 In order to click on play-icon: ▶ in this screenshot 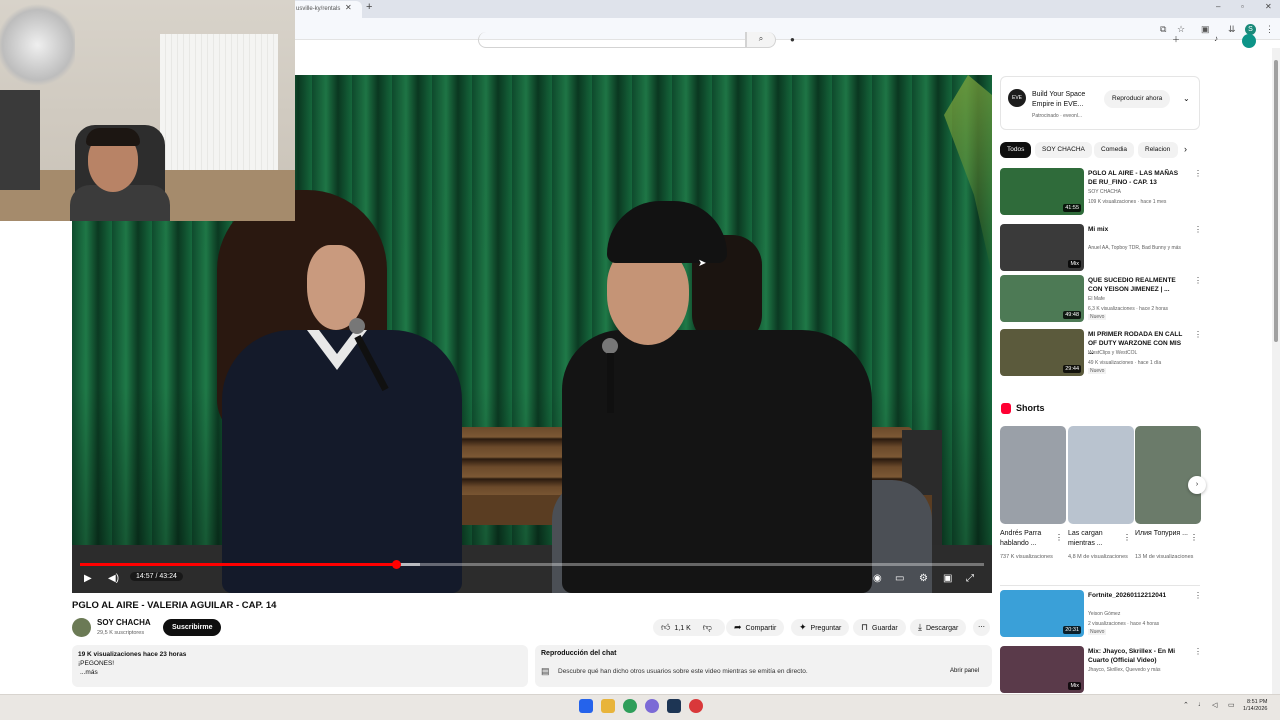, I will do `click(88, 578)`.